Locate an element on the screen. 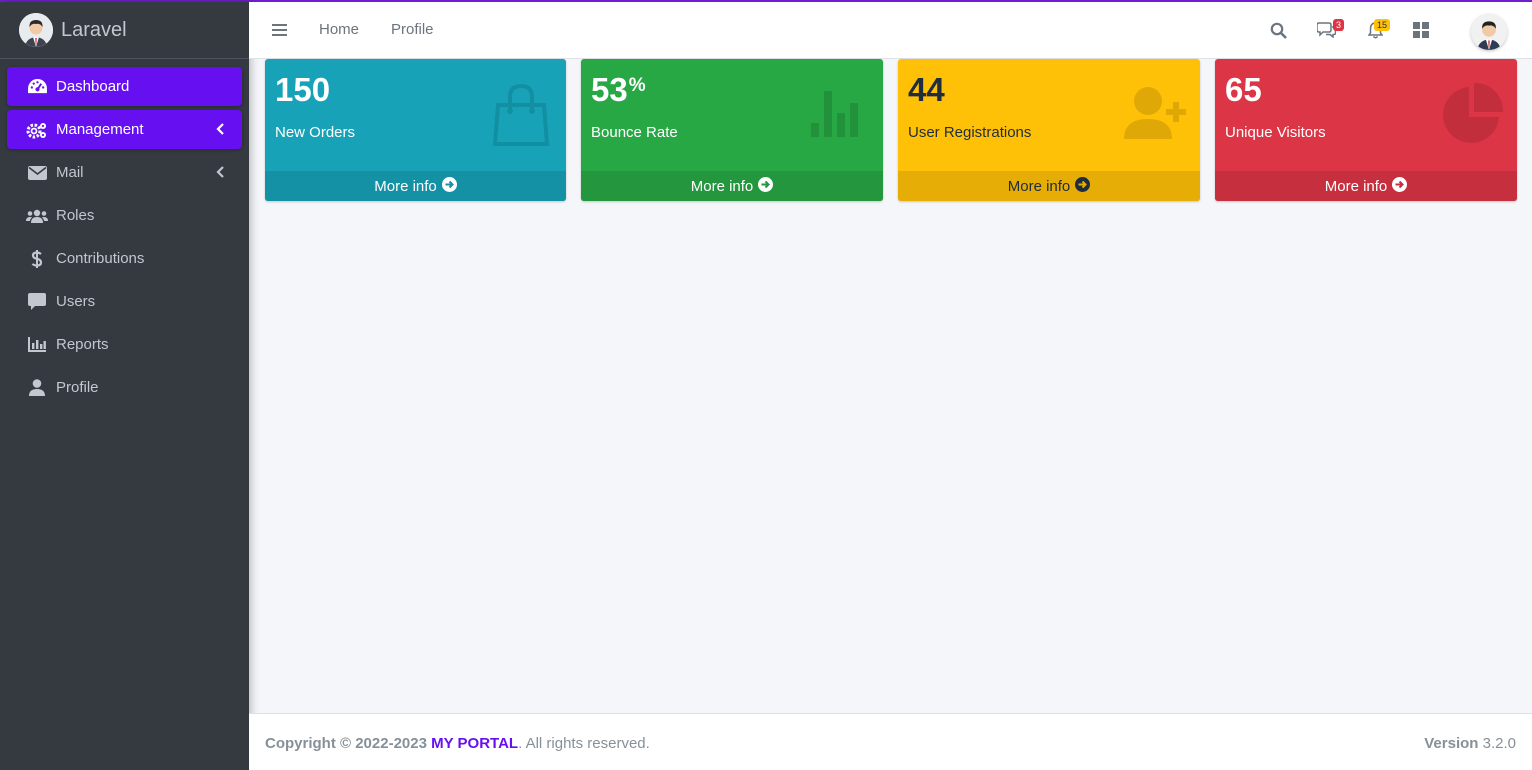 The width and height of the screenshot is (1532, 770). box-value: 53% is located at coordinates (618, 89).